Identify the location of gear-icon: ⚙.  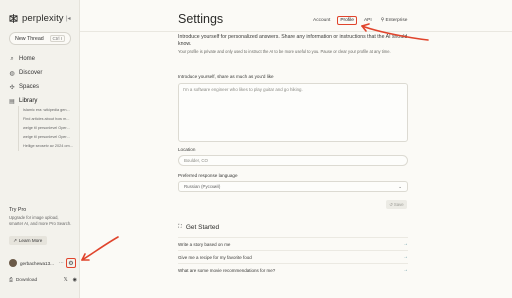
(71, 263).